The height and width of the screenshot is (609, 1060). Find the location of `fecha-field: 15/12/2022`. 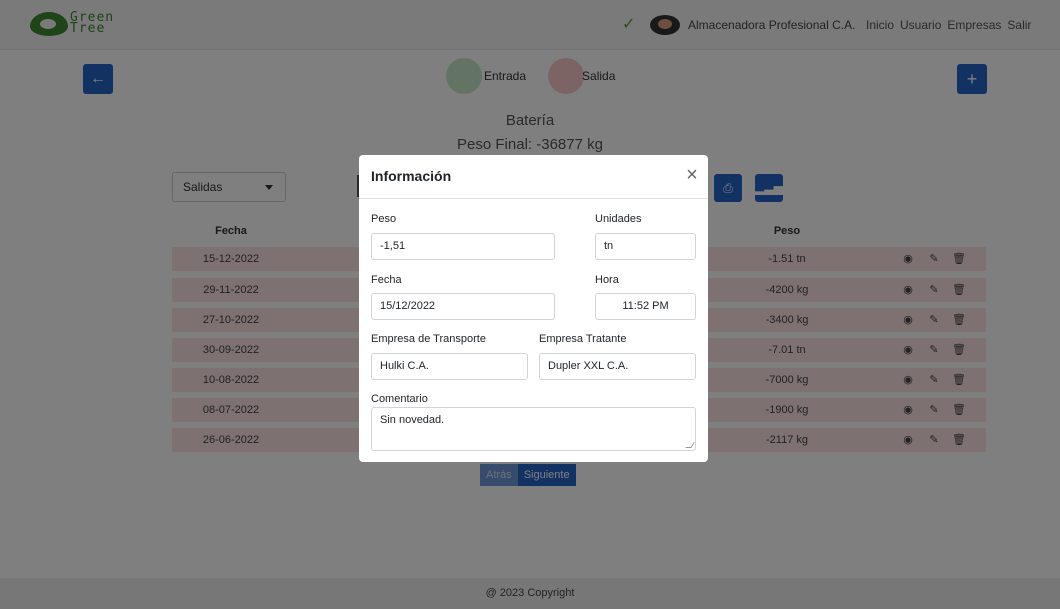

fecha-field: 15/12/2022 is located at coordinates (463, 306).